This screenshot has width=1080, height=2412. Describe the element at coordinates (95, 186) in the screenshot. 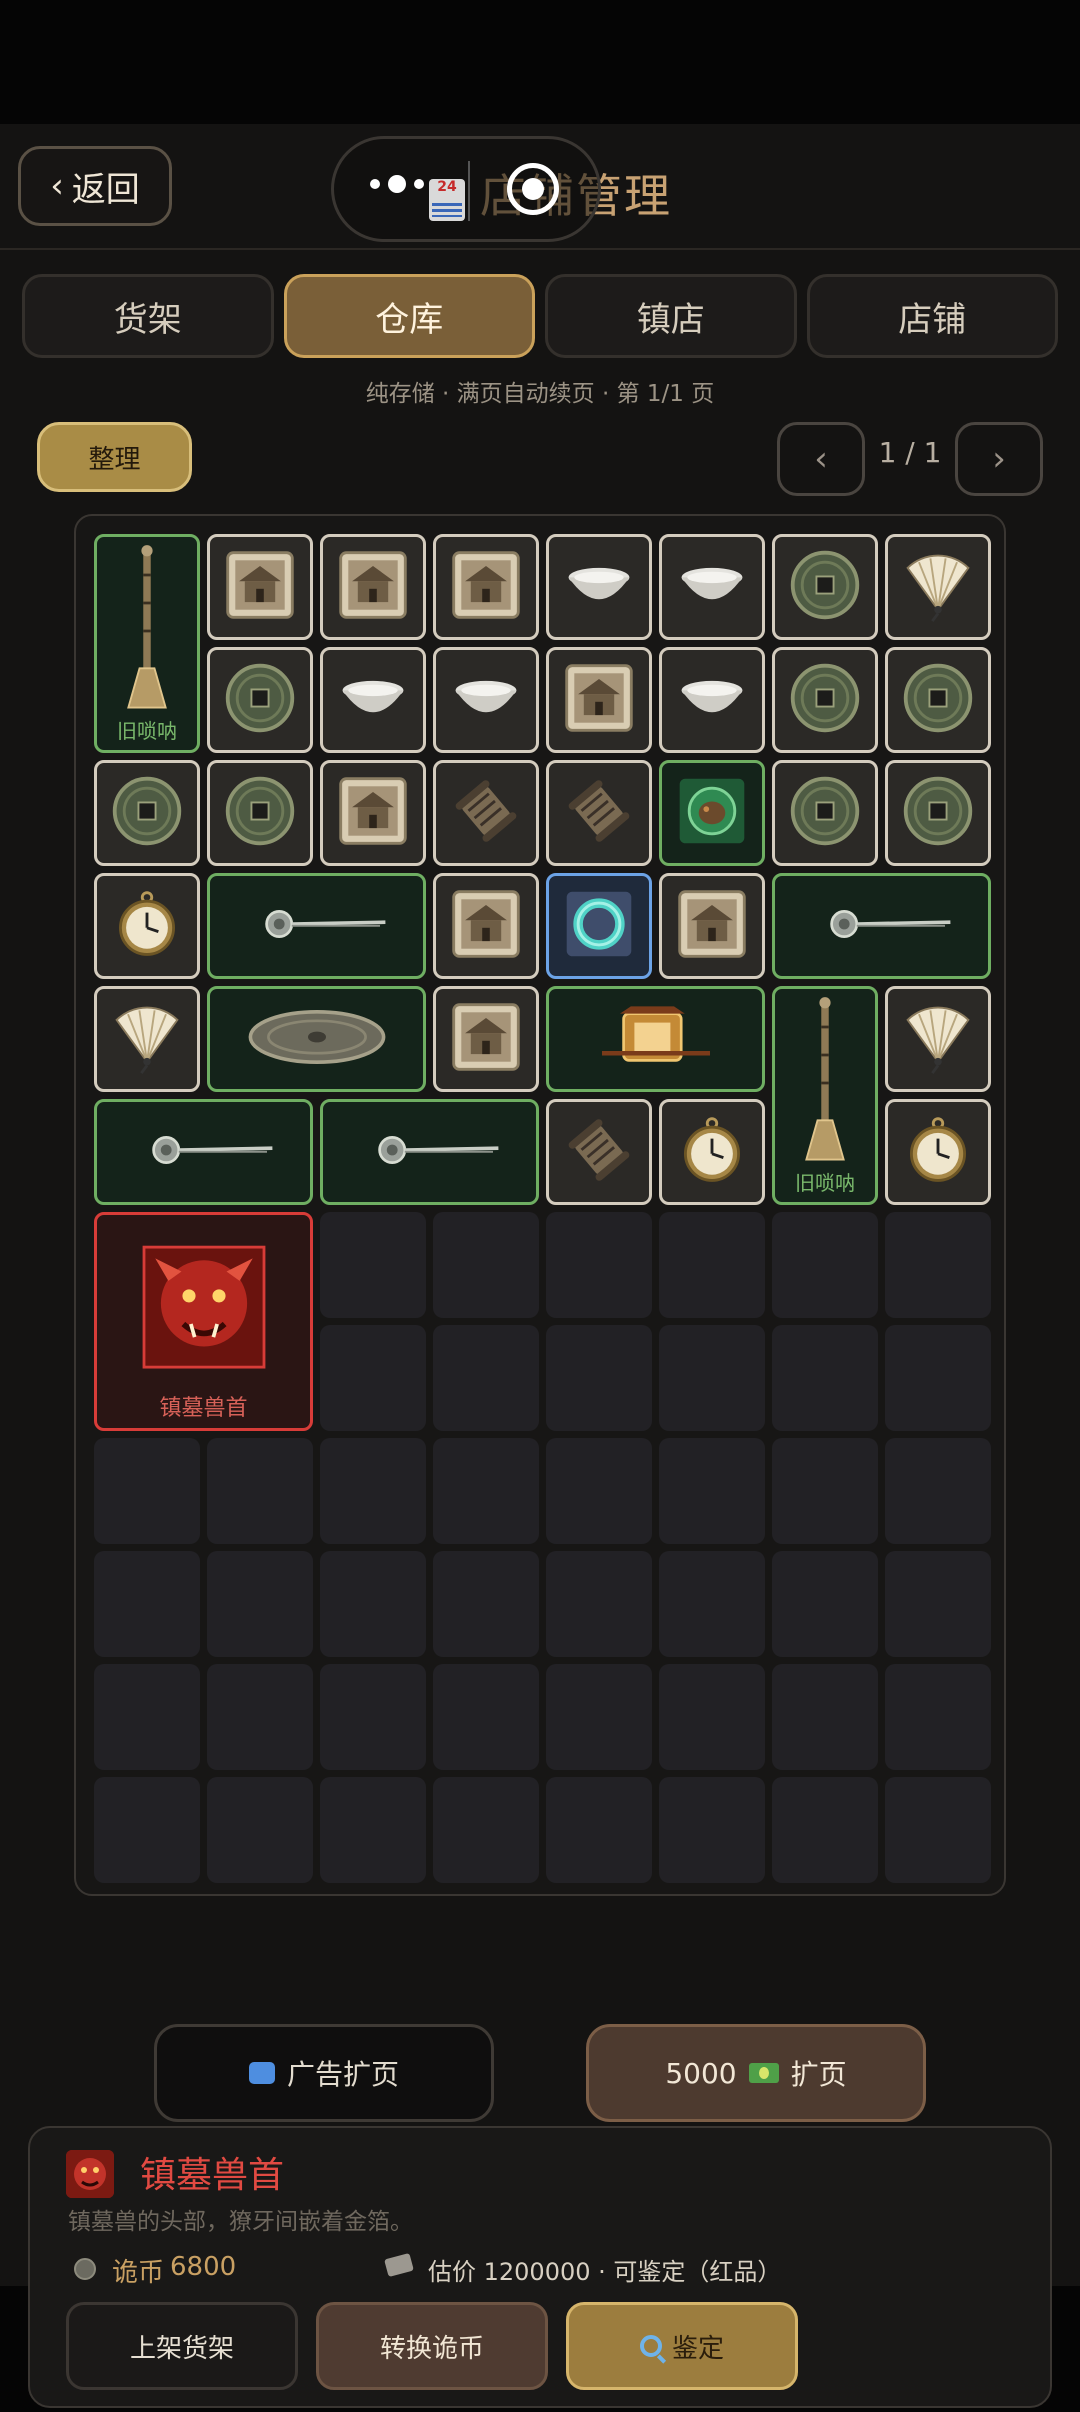

I see `back-button: ‹ 返回` at that location.